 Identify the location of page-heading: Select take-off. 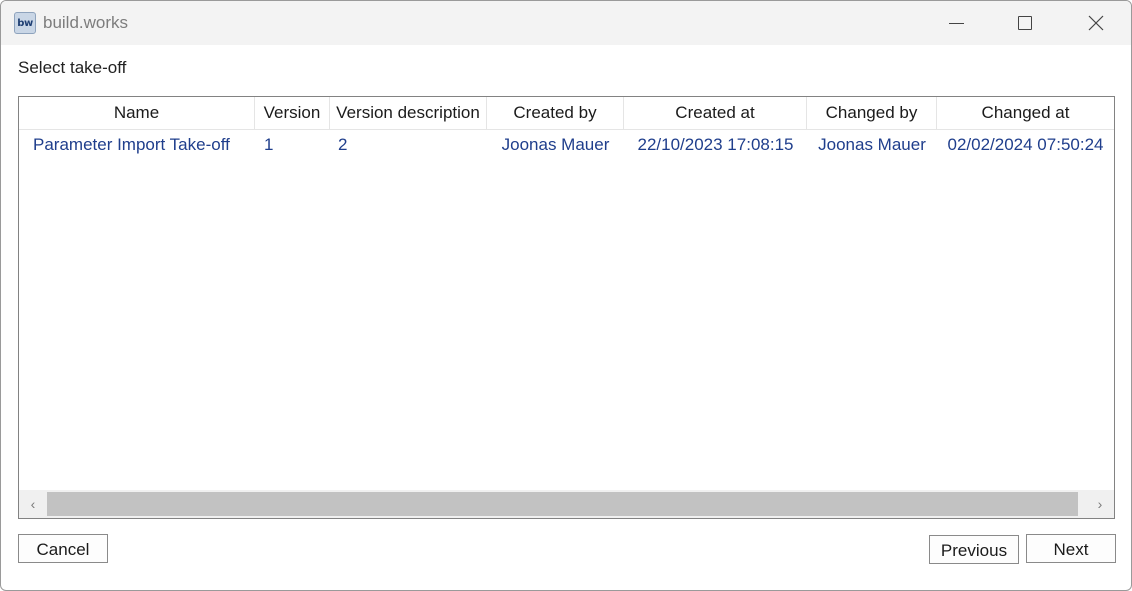
(72, 67).